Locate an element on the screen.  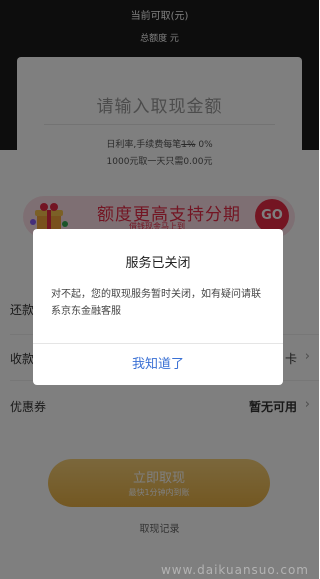
dialog-confirm-button: 我知道了 is located at coordinates (158, 364).